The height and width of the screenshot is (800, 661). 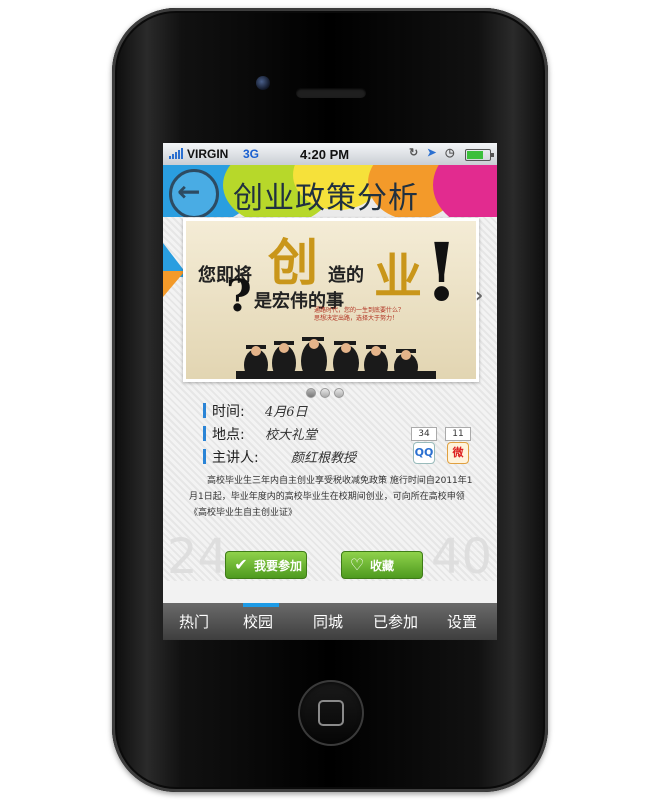 I want to click on banner-text: 业, so click(x=398, y=277).